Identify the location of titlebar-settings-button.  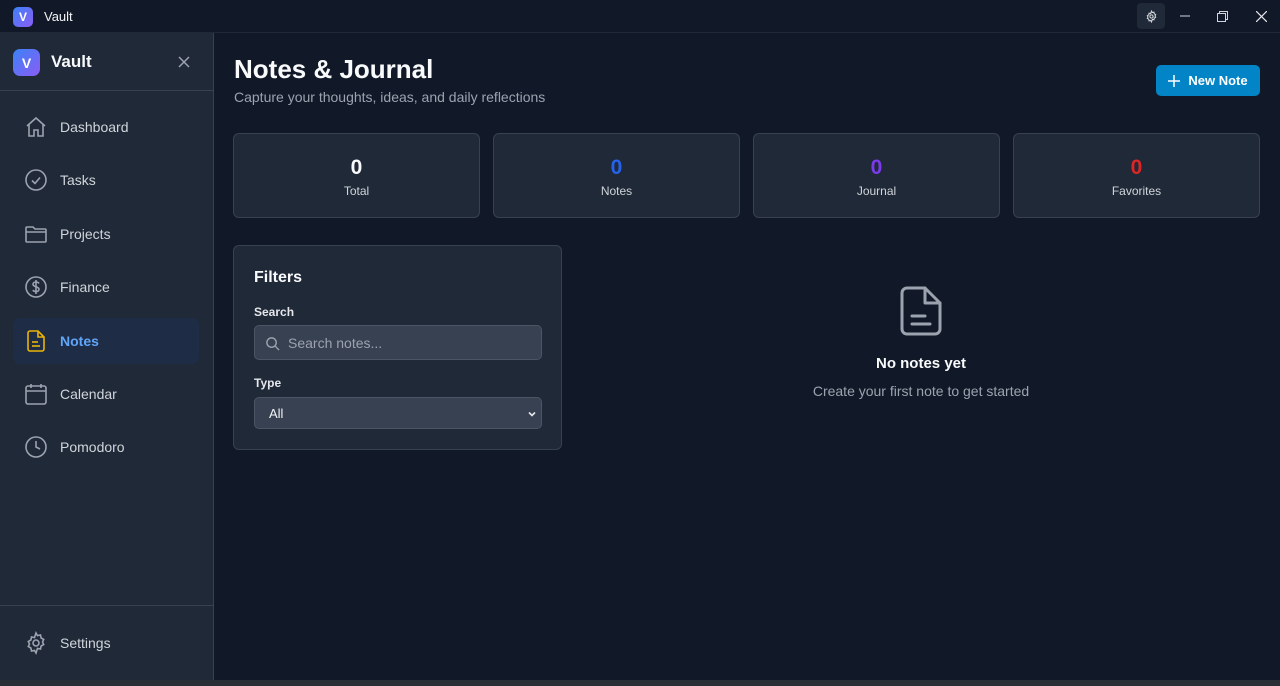
(1151, 16).